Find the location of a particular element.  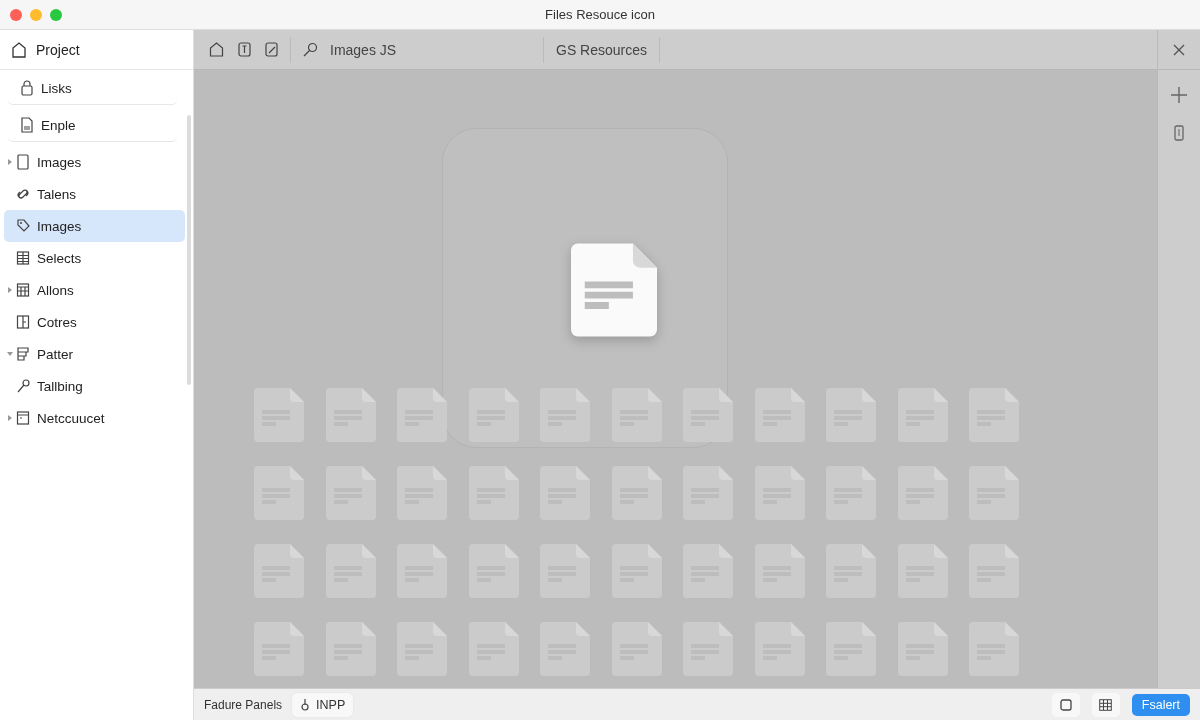

sidebar-item: Tallbing is located at coordinates (94, 386).